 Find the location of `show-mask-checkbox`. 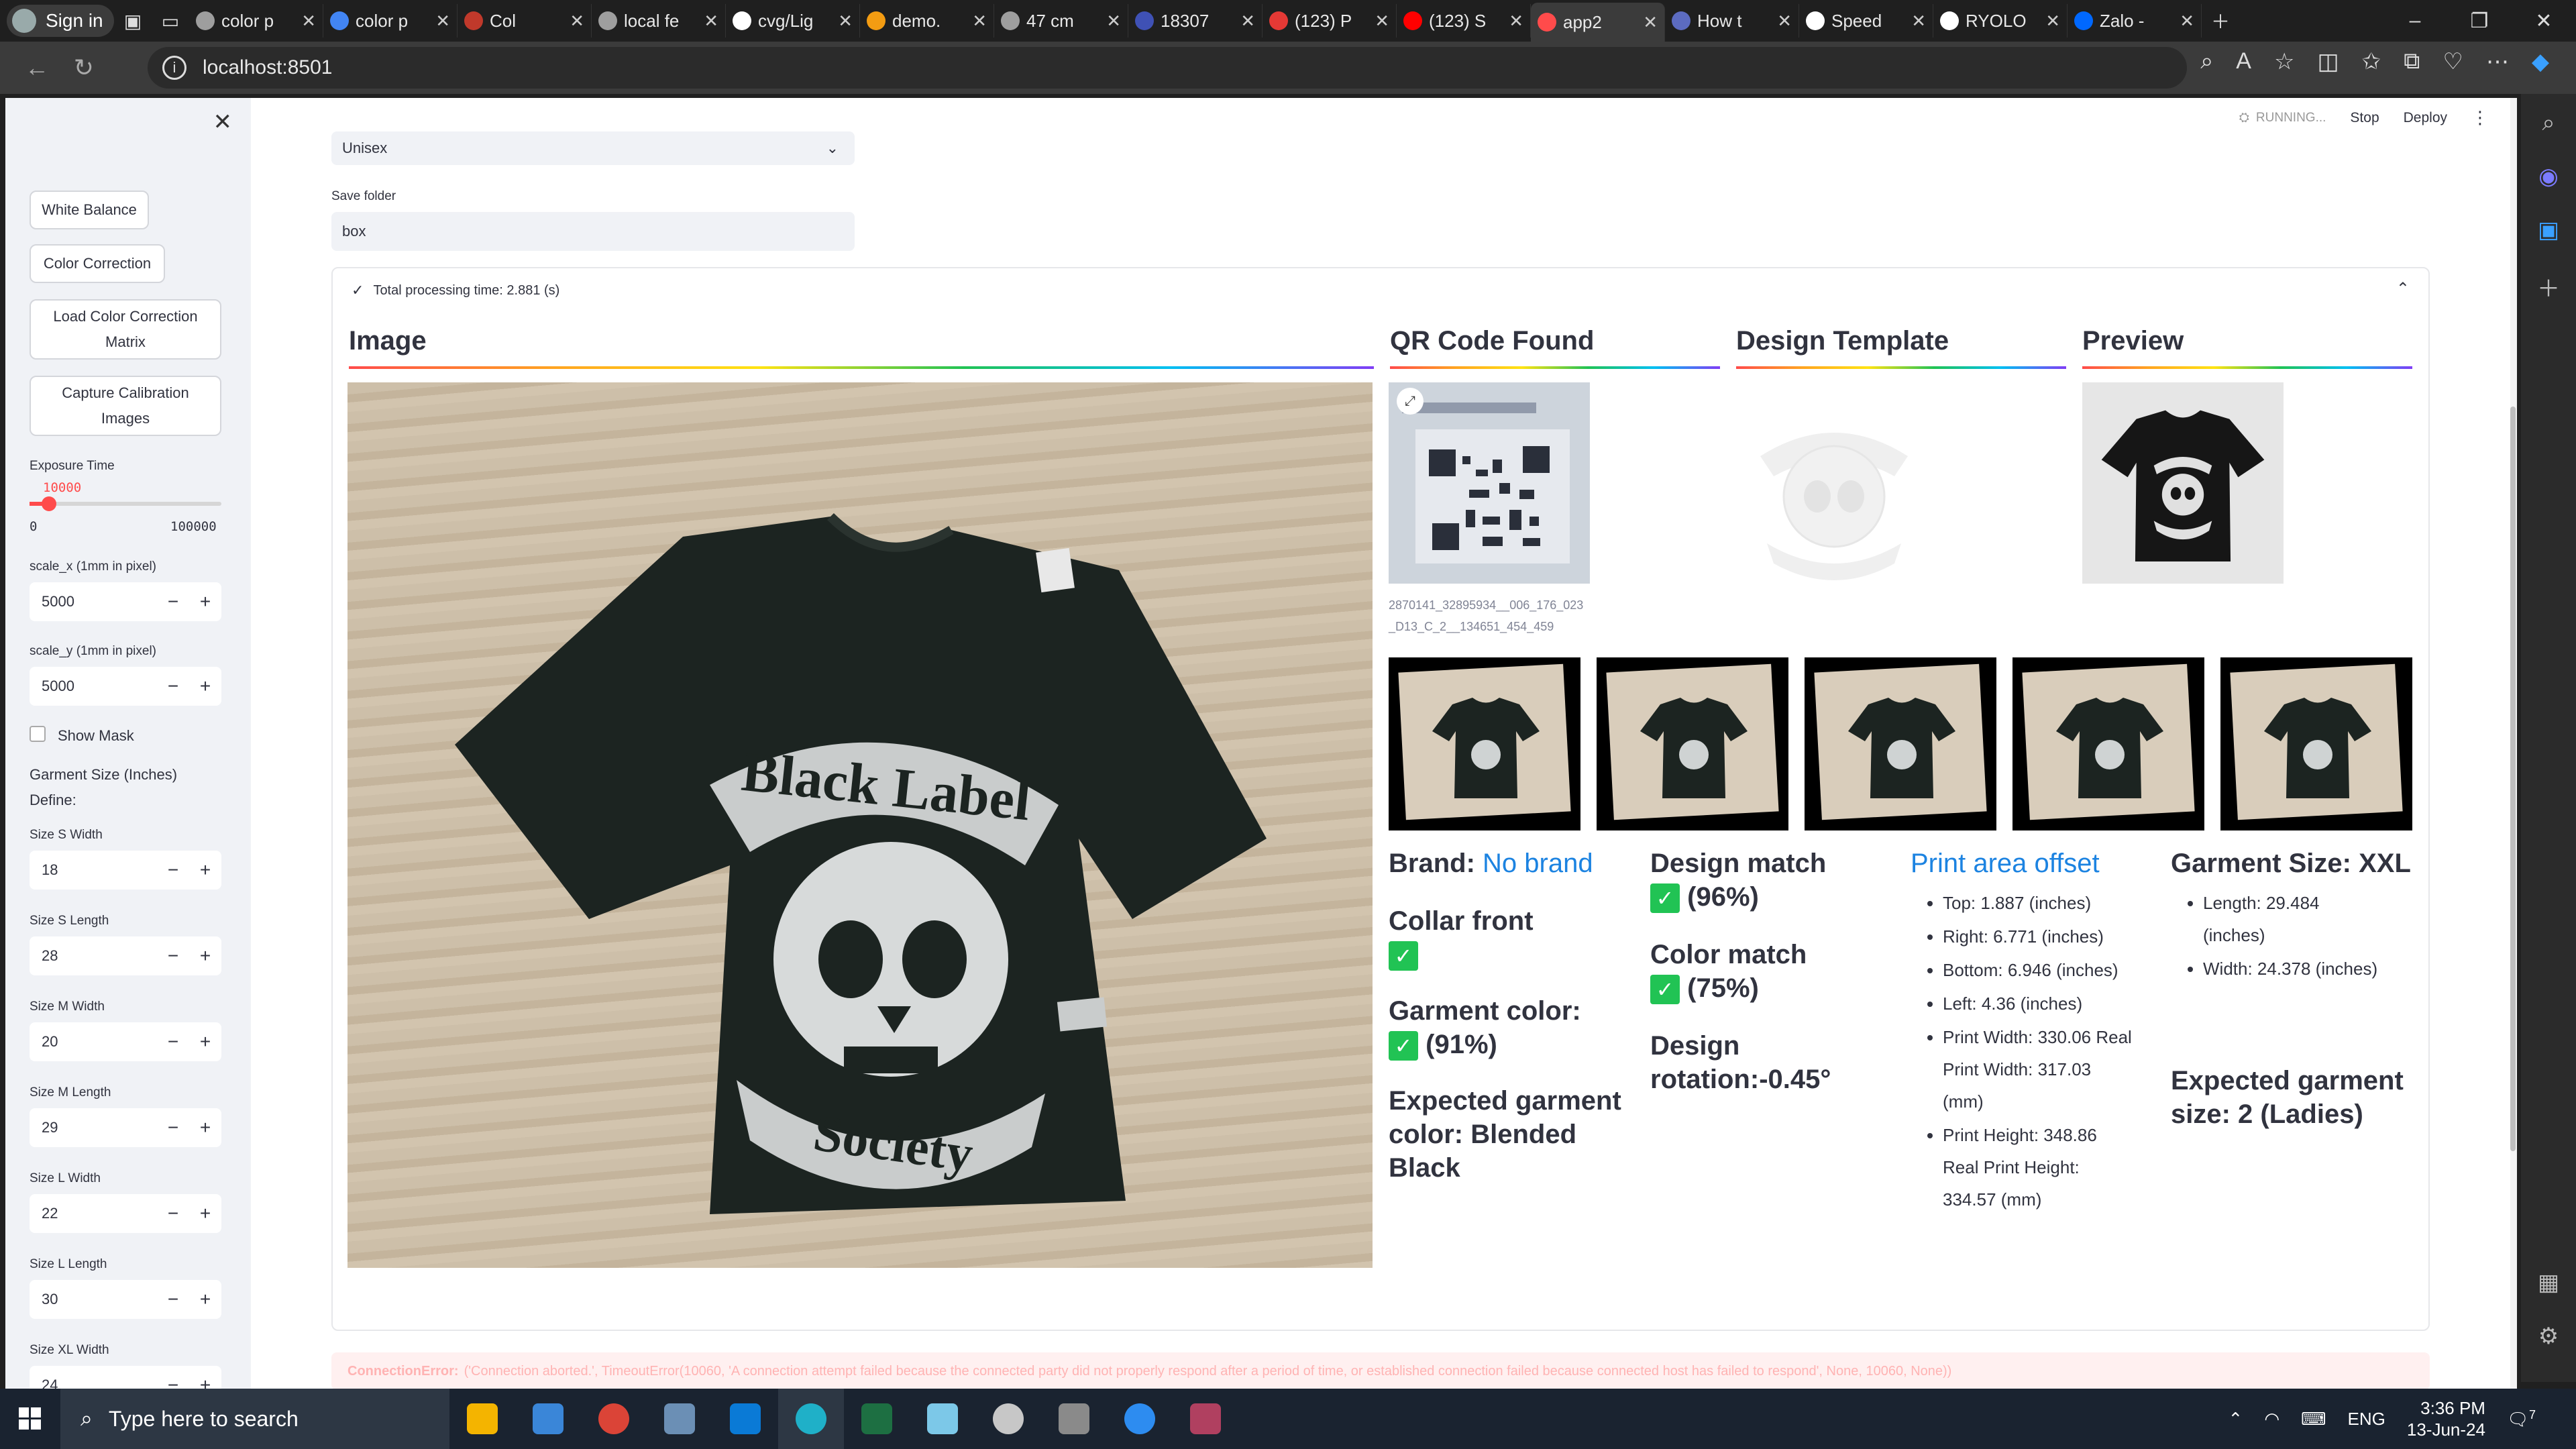

show-mask-checkbox is located at coordinates (38, 734).